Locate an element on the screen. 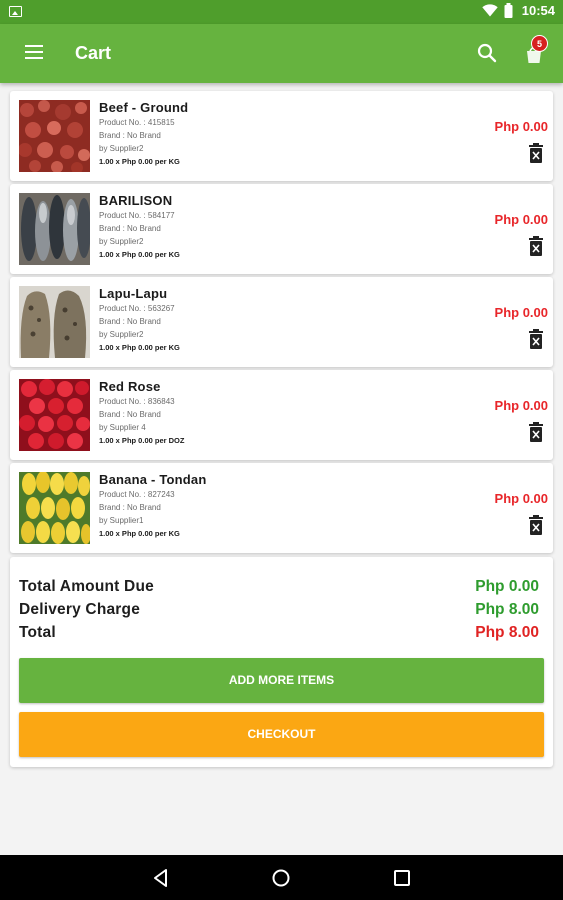 The image size is (563, 900). app-bar: Cart 5 is located at coordinates (281, 53).